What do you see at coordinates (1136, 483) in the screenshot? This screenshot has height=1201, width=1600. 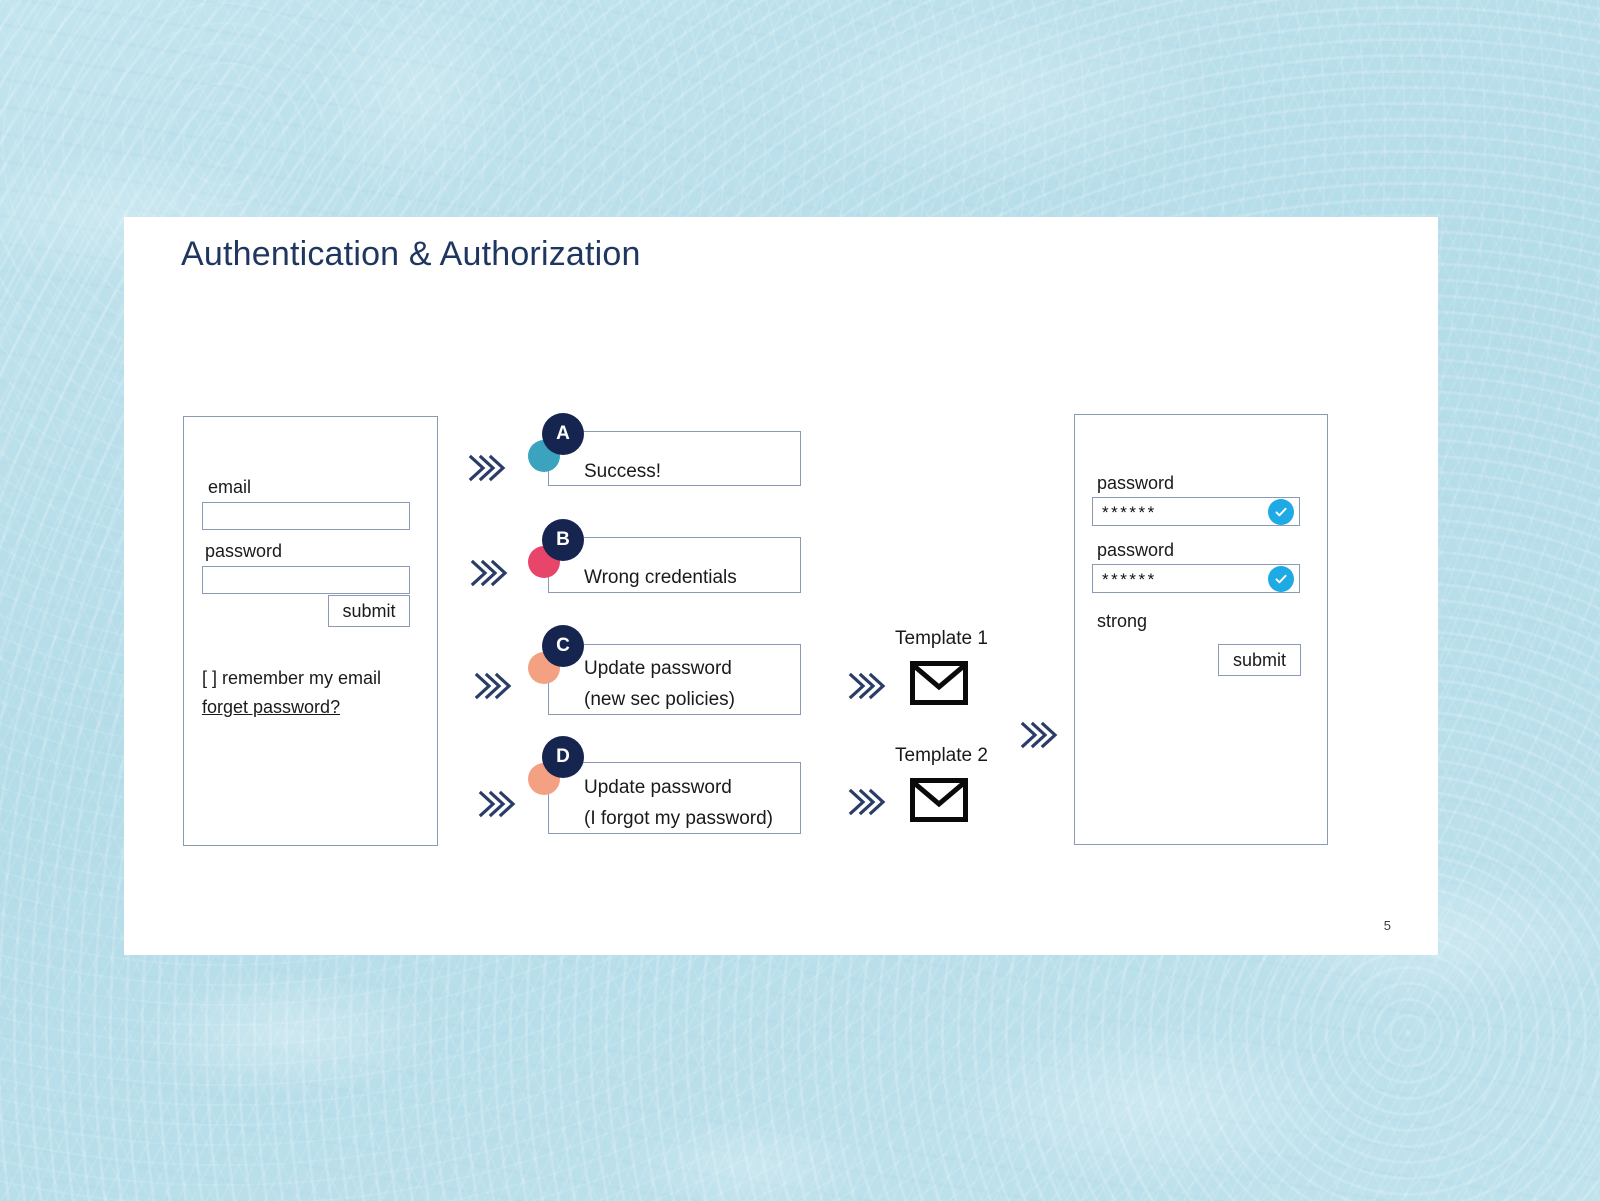 I see `new-password-field-label: password` at bounding box center [1136, 483].